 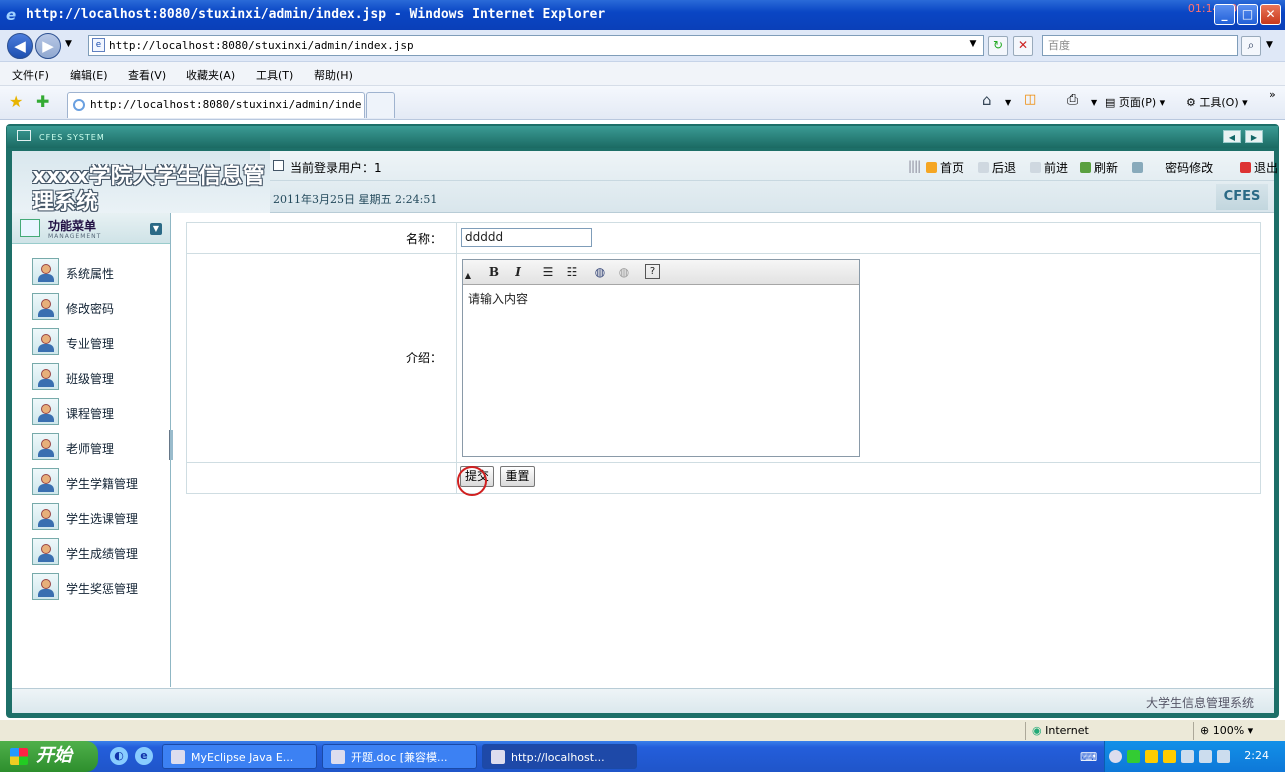 What do you see at coordinates (42, 101) in the screenshot?
I see `add-favorite-icon: ✚` at bounding box center [42, 101].